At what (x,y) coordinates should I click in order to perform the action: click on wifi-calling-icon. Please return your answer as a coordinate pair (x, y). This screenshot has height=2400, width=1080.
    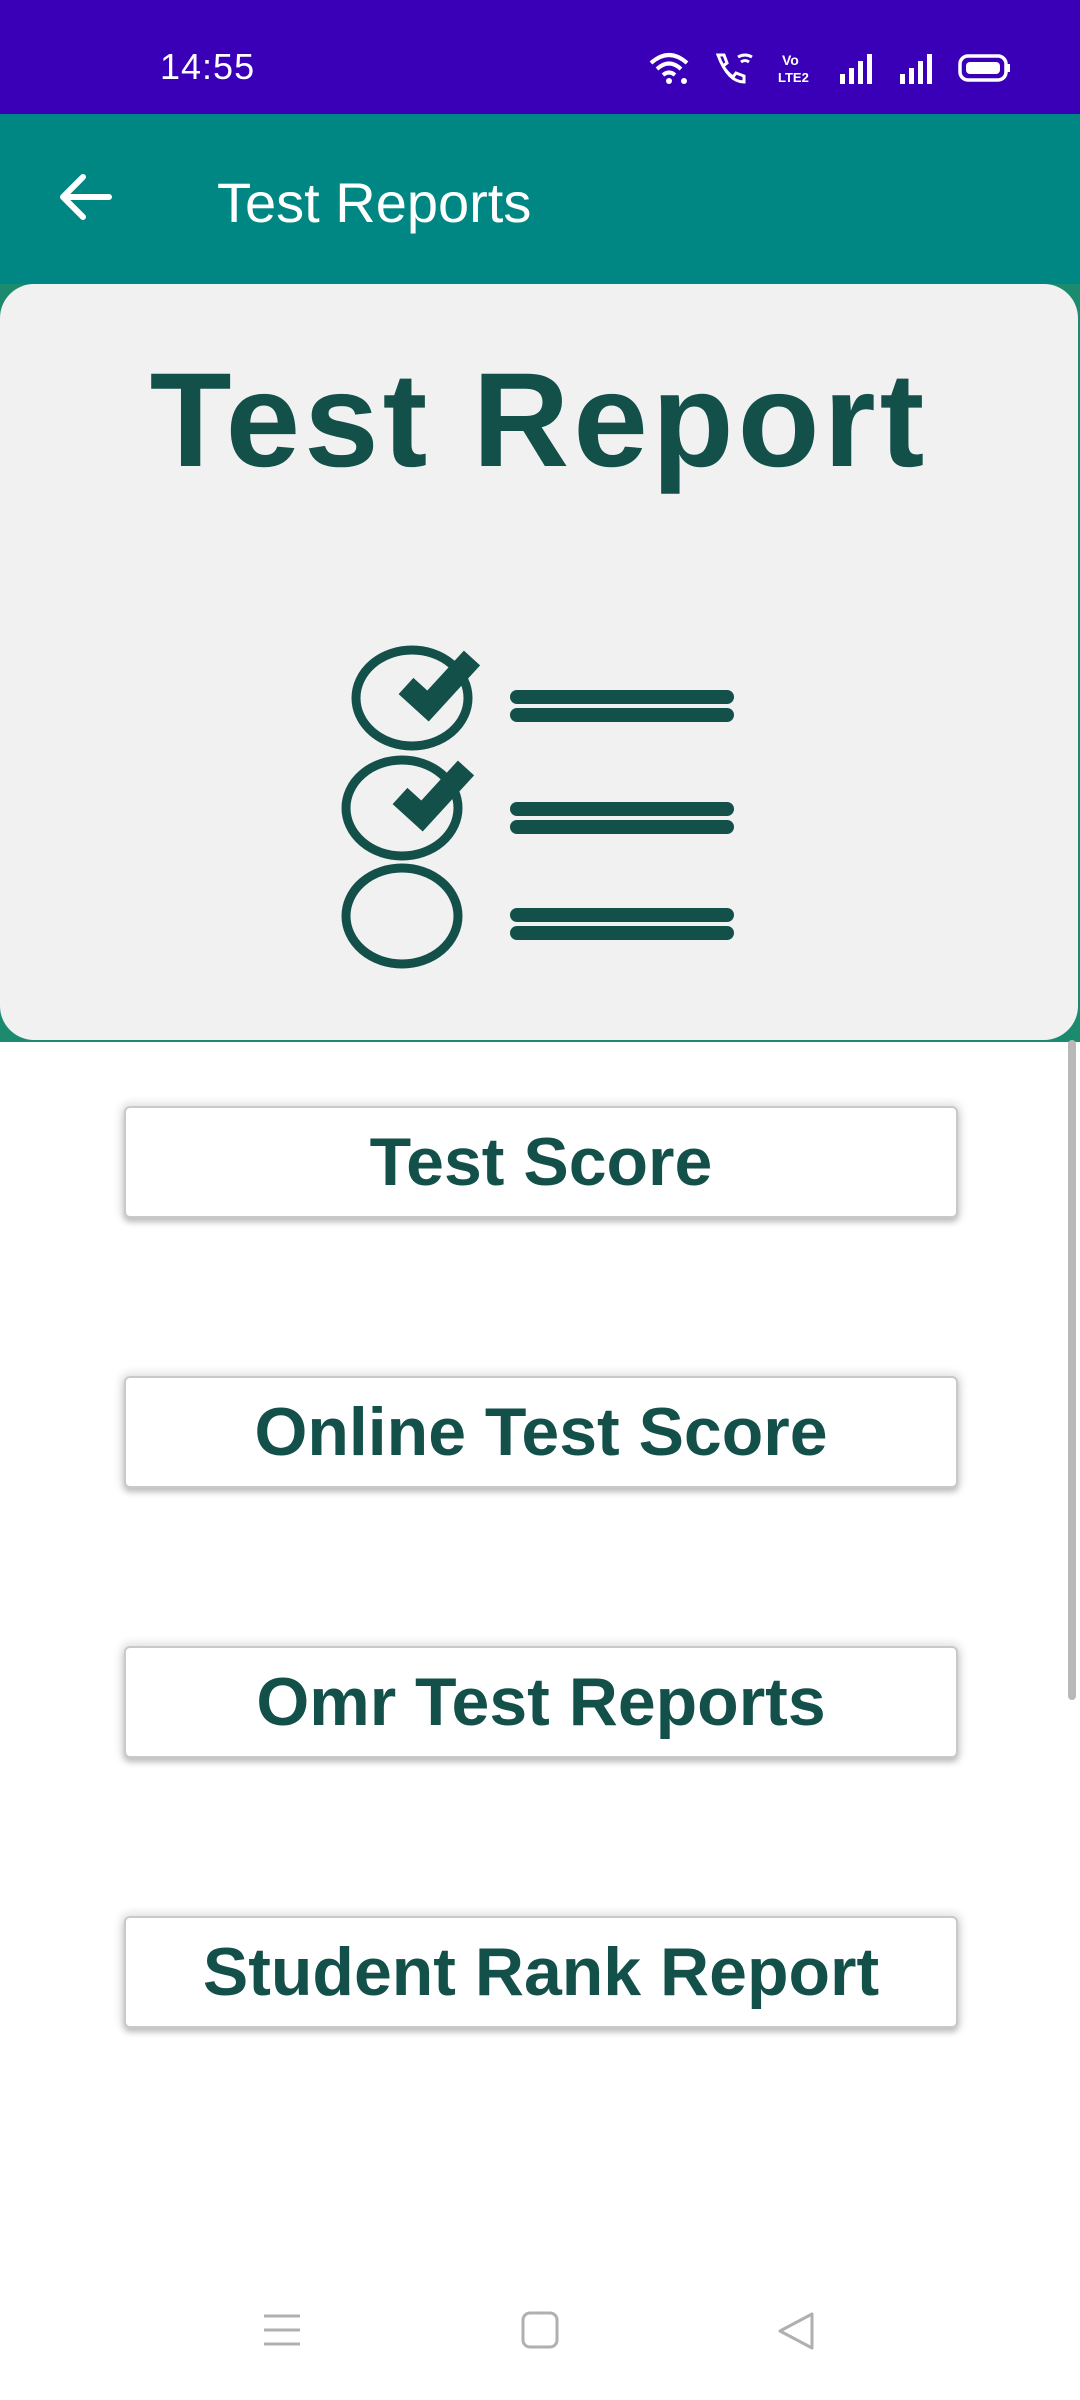
    Looking at the image, I should click on (733, 68).